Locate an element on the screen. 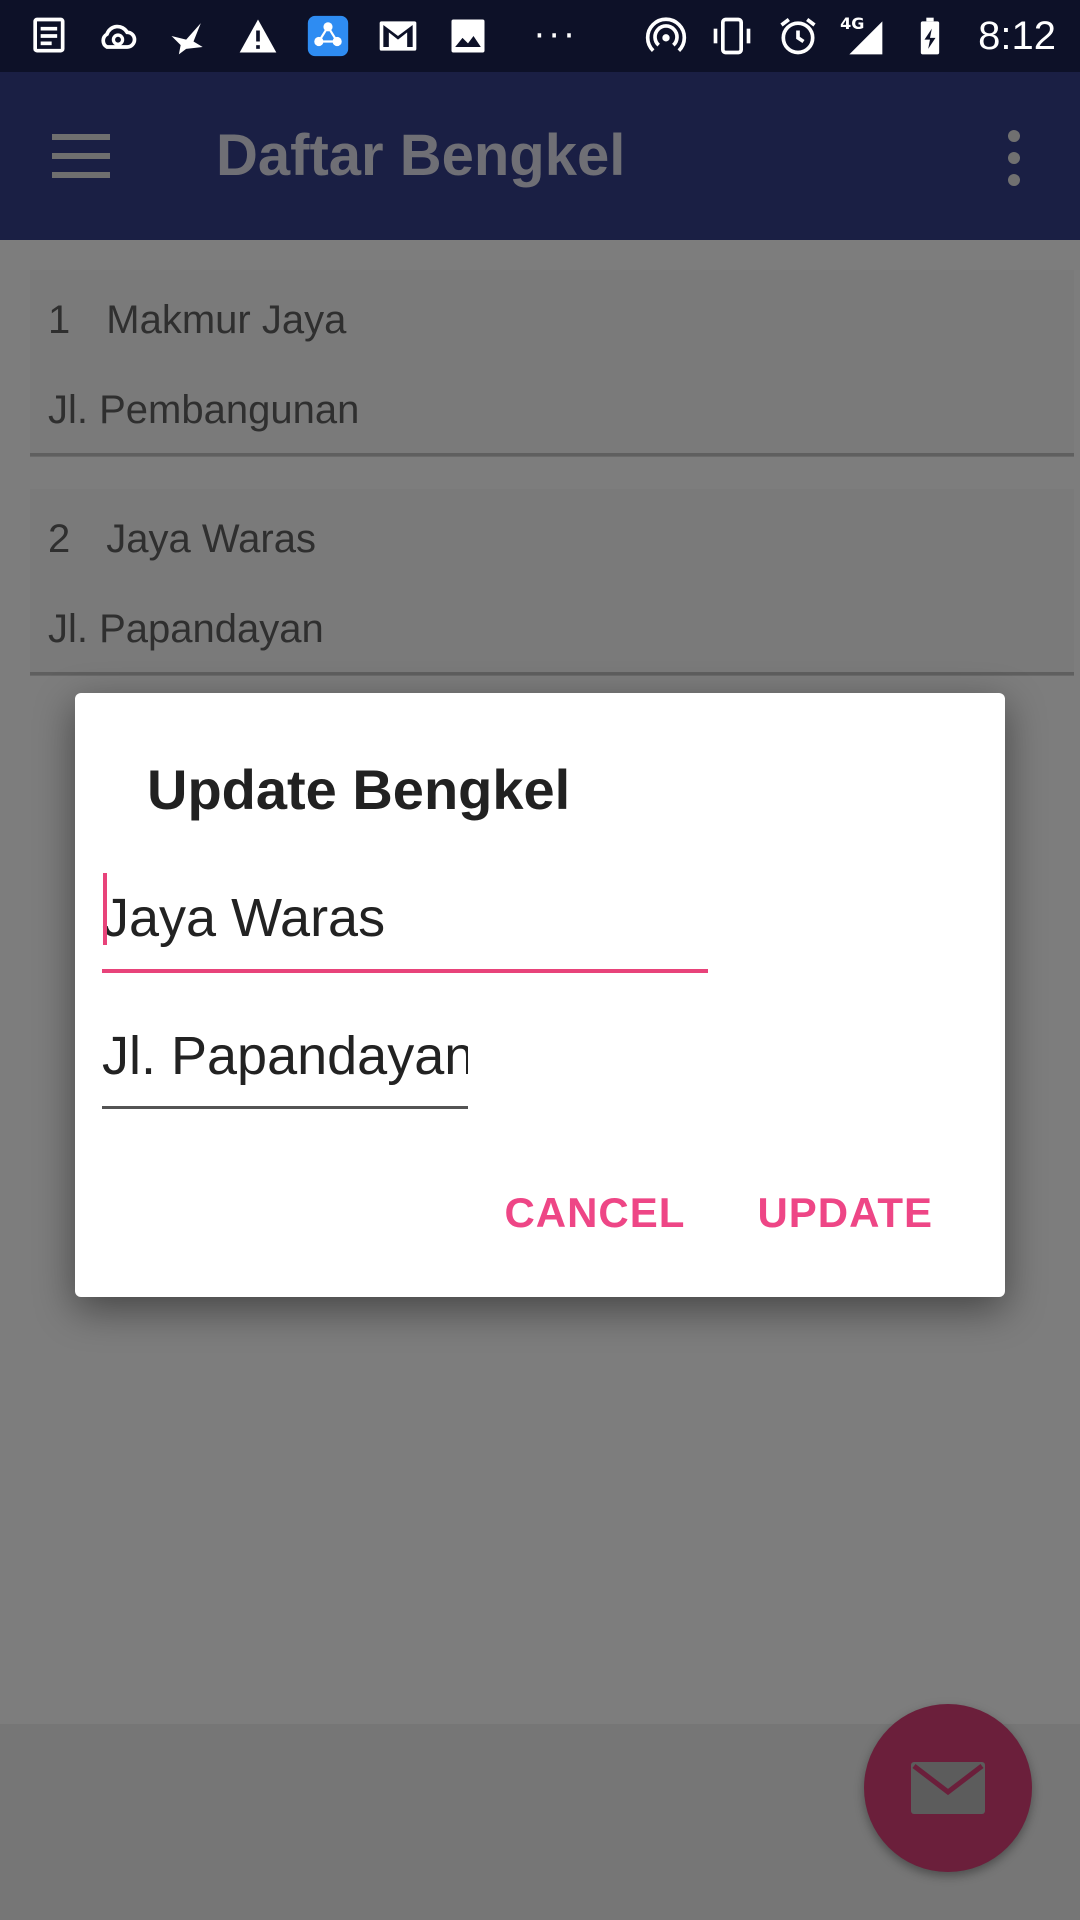 The width and height of the screenshot is (1080, 1920). status-bar: ··· 4G 8:12 is located at coordinates (540, 36).